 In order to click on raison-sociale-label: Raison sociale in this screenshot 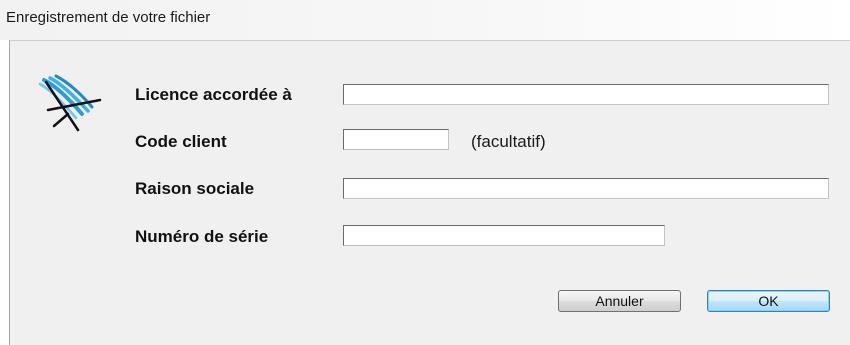, I will do `click(195, 188)`.